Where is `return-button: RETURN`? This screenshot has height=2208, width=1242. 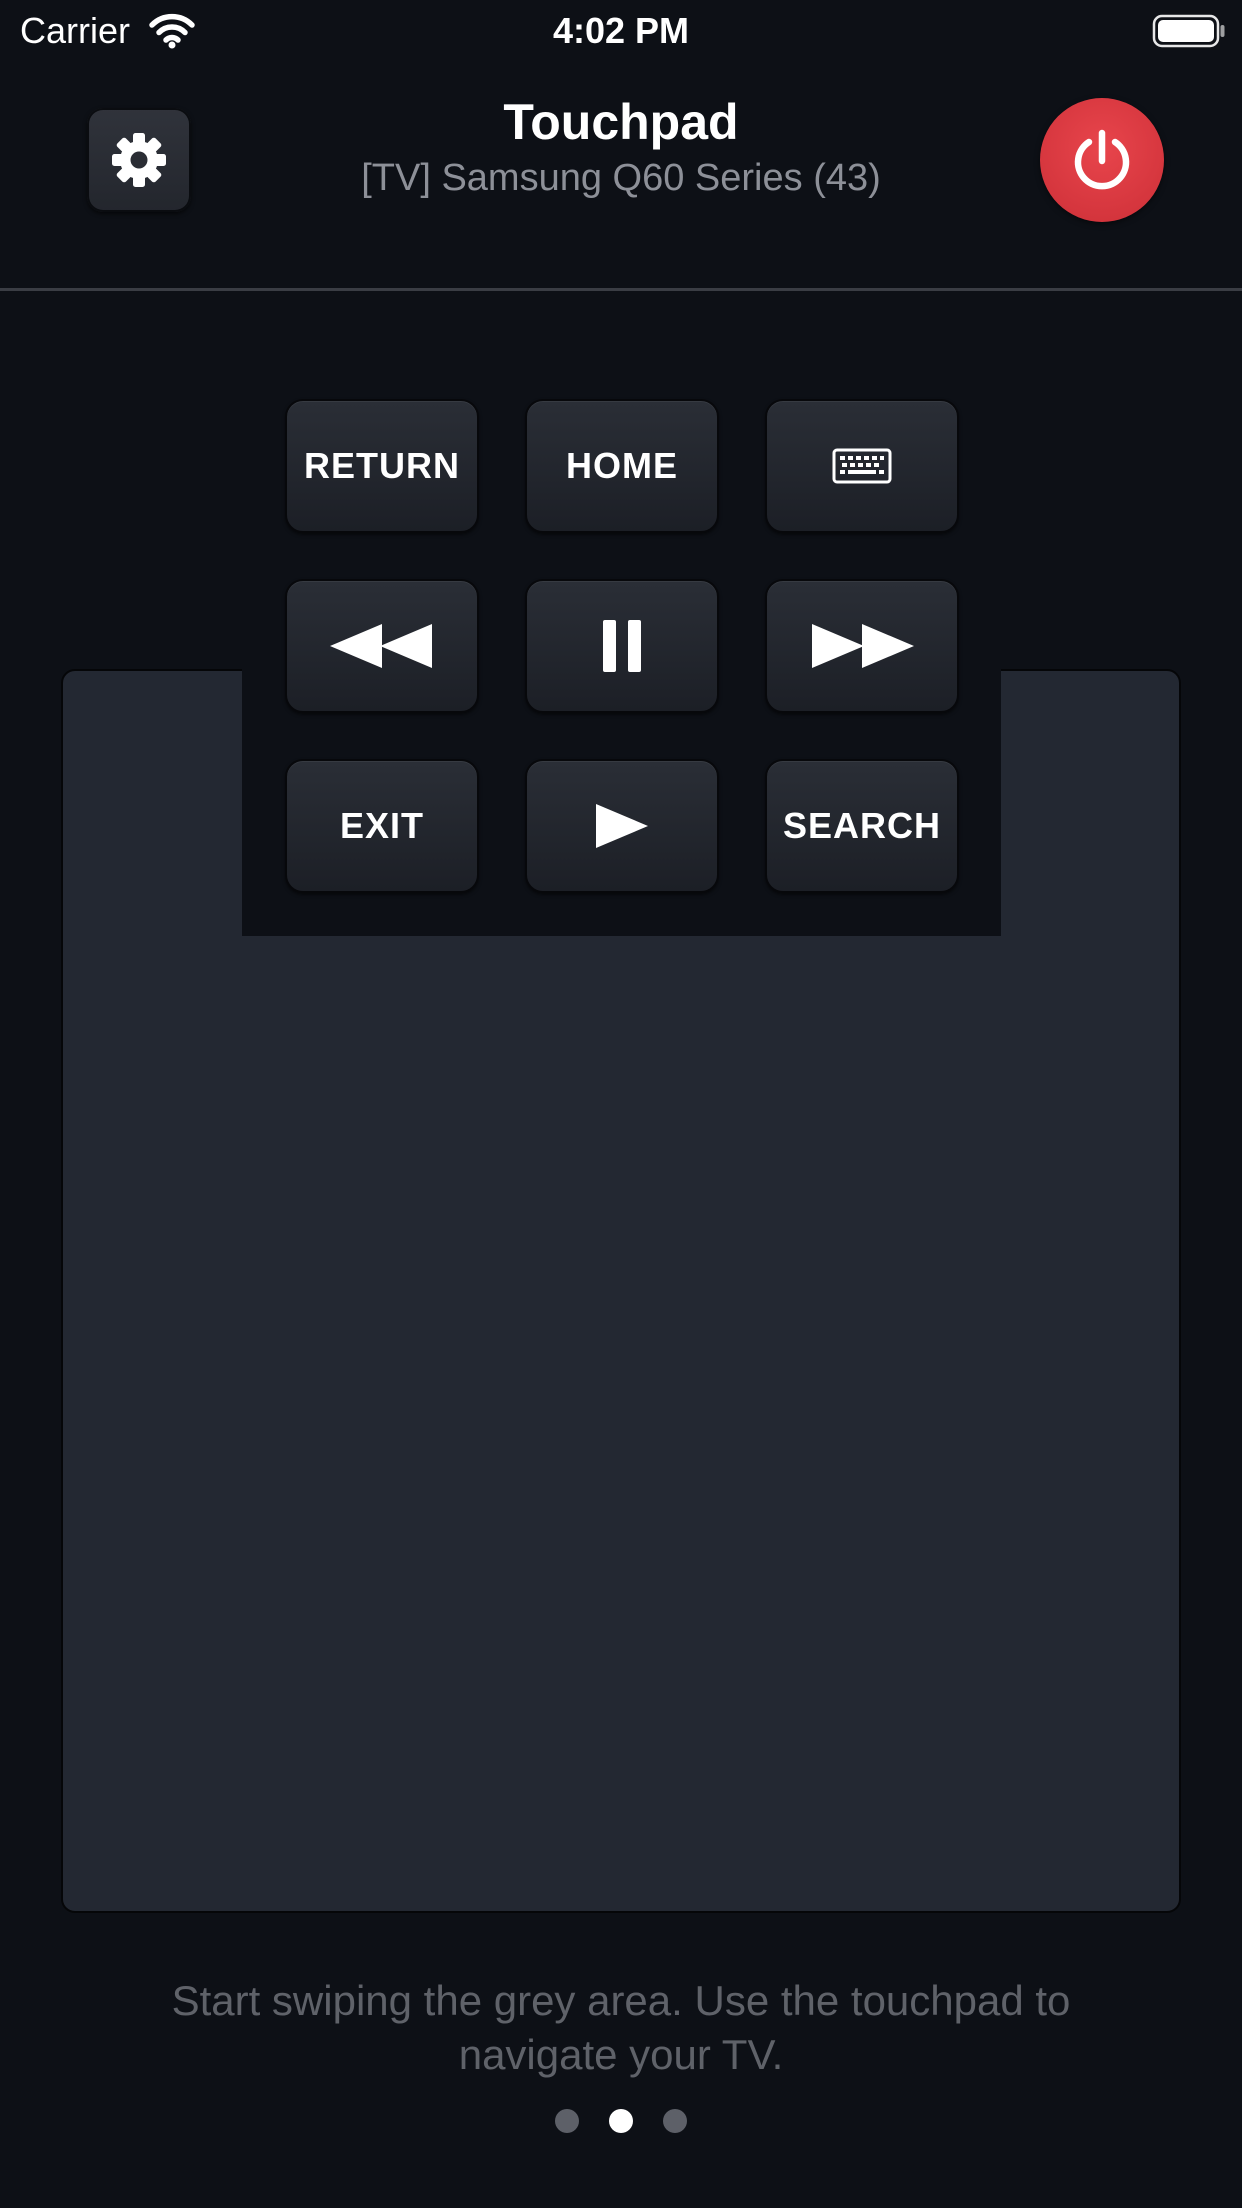 return-button: RETURN is located at coordinates (382, 466).